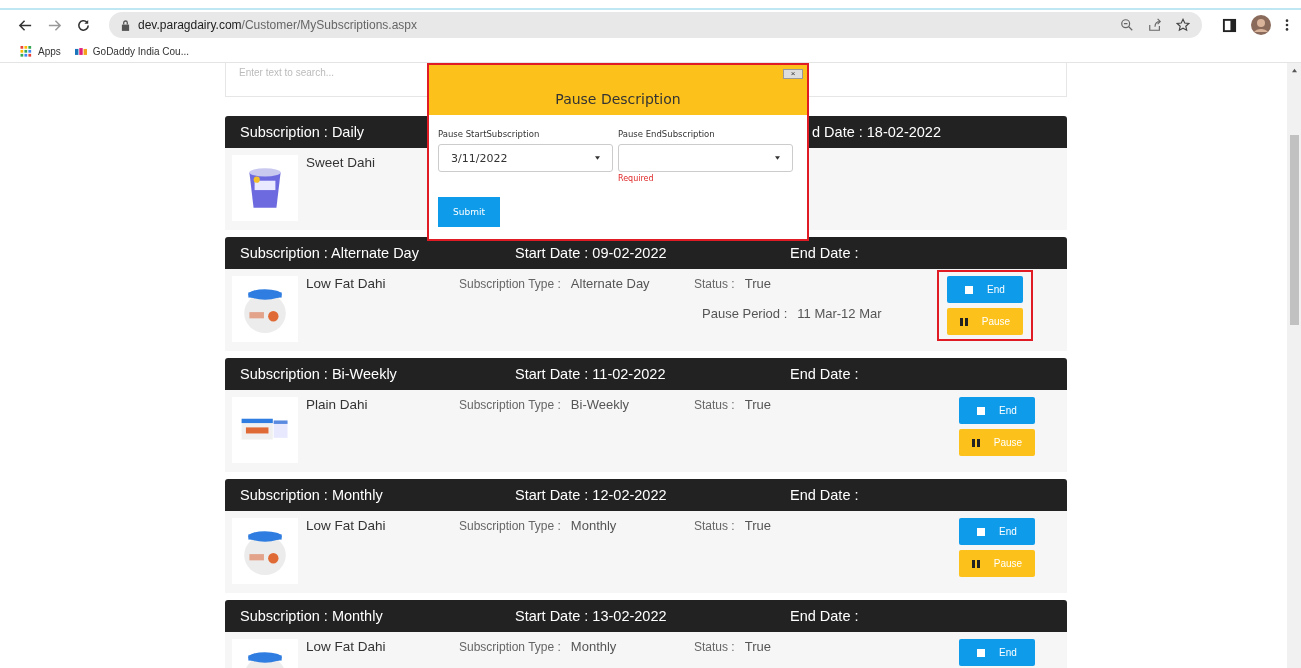  What do you see at coordinates (489, 134) in the screenshot?
I see `field-label: Pause StartSubscription` at bounding box center [489, 134].